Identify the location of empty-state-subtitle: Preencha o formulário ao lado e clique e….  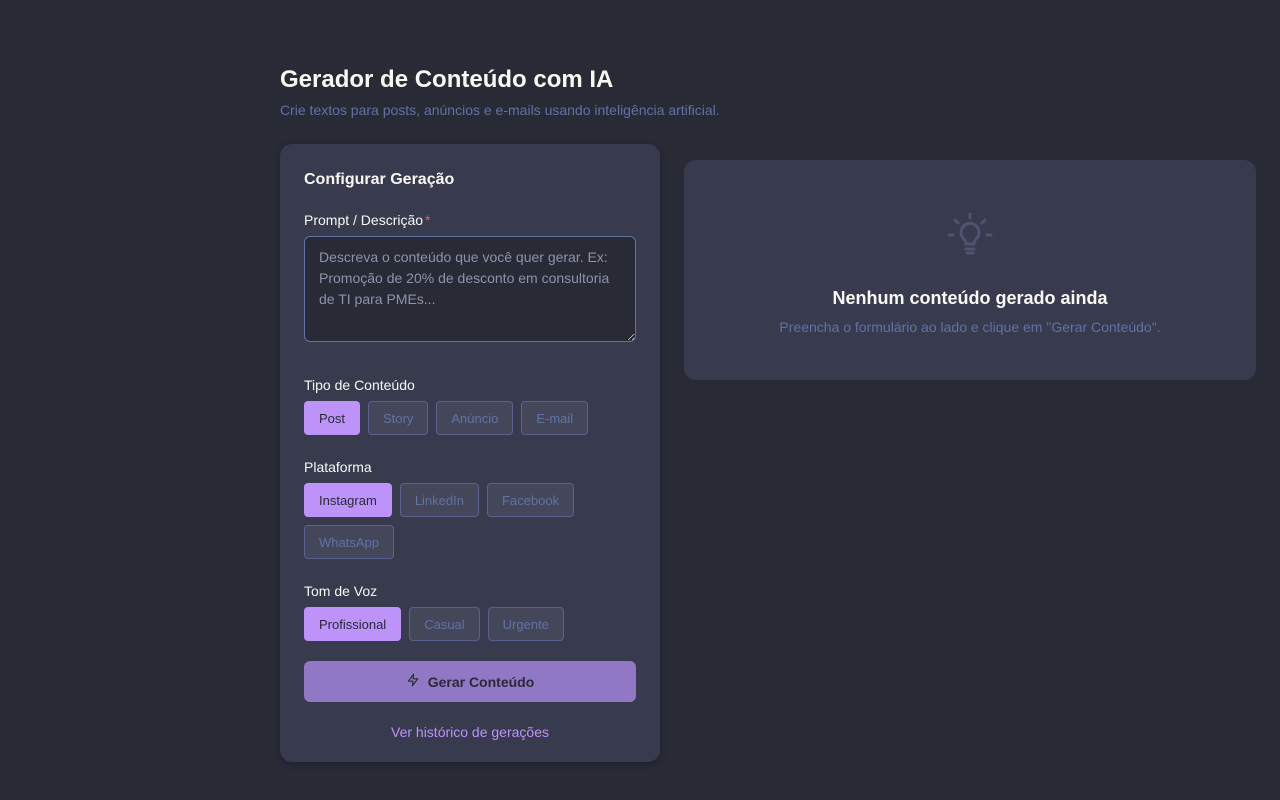
(970, 327).